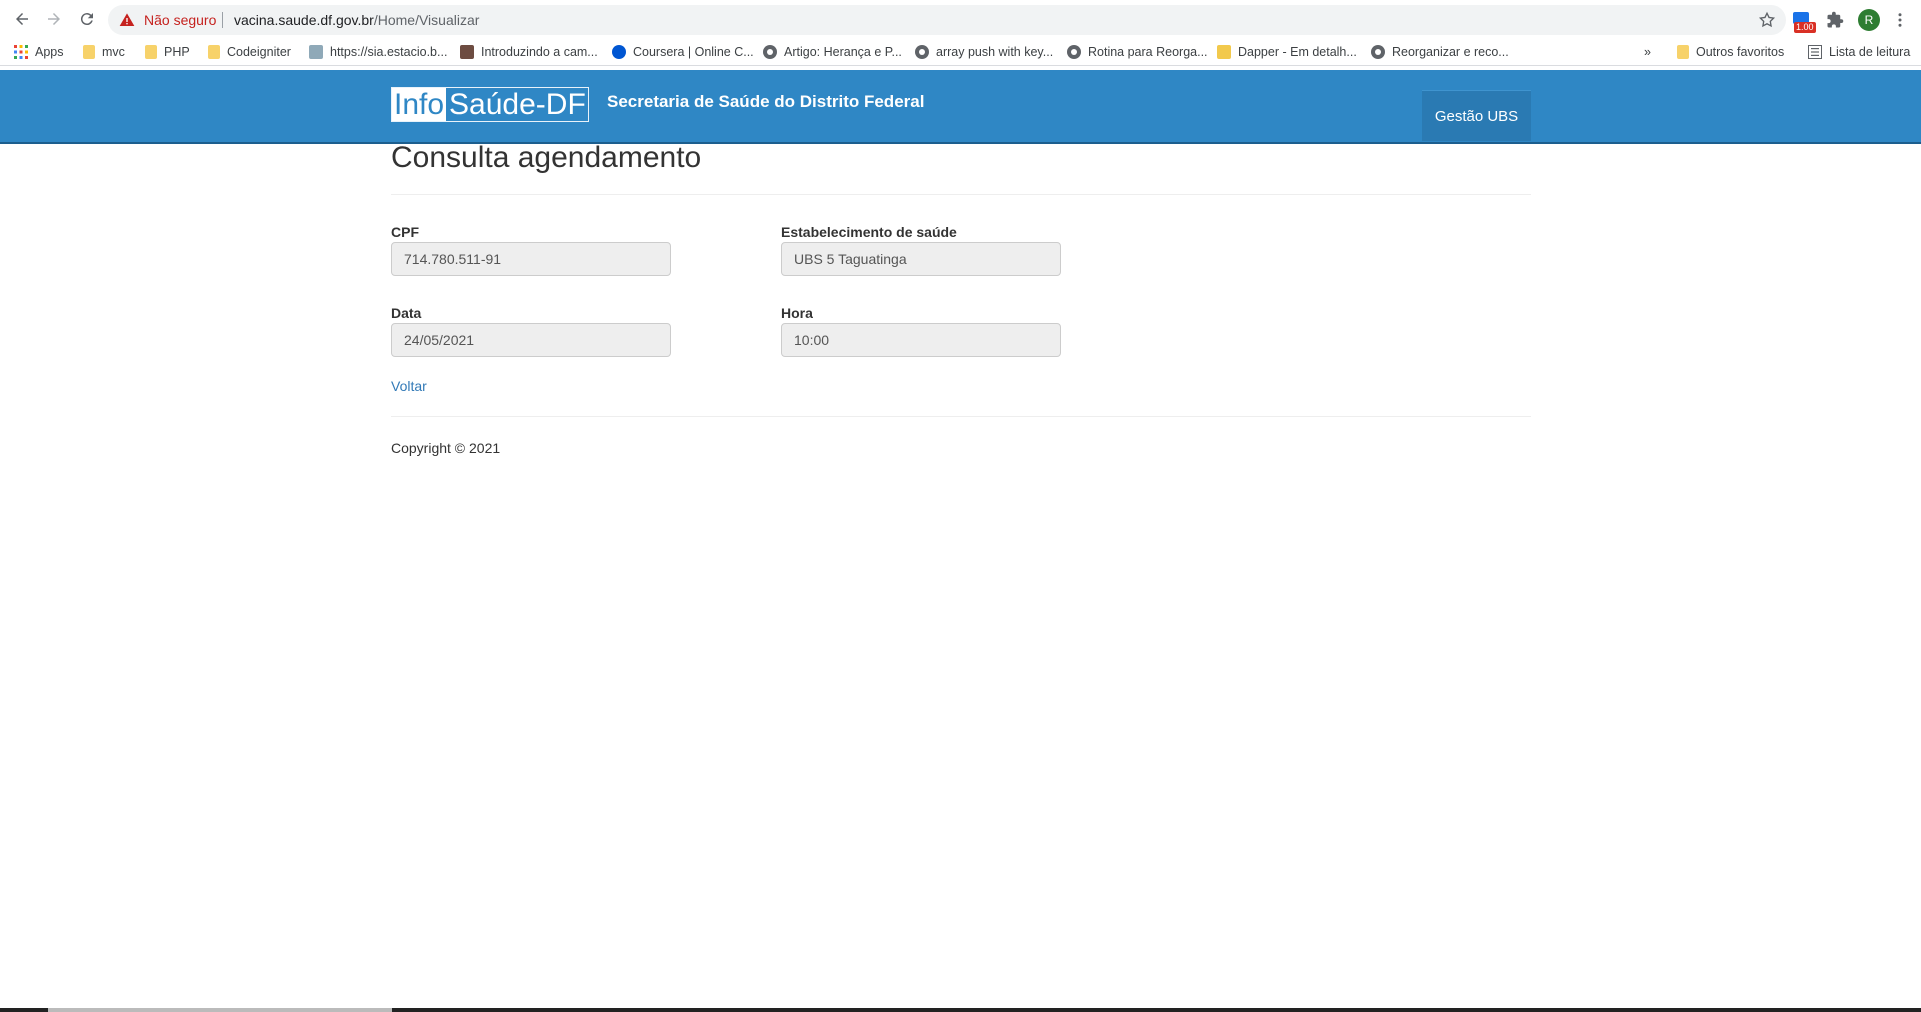 The image size is (1921, 1012). I want to click on page-title: Consulta agendamento, so click(546, 157).